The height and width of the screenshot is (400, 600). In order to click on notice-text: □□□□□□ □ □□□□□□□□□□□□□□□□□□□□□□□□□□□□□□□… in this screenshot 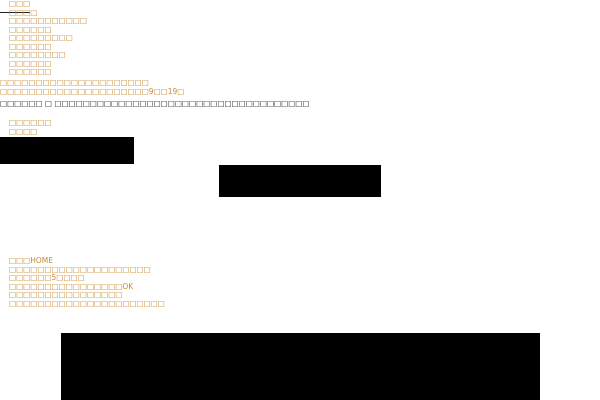, I will do `click(155, 103)`.